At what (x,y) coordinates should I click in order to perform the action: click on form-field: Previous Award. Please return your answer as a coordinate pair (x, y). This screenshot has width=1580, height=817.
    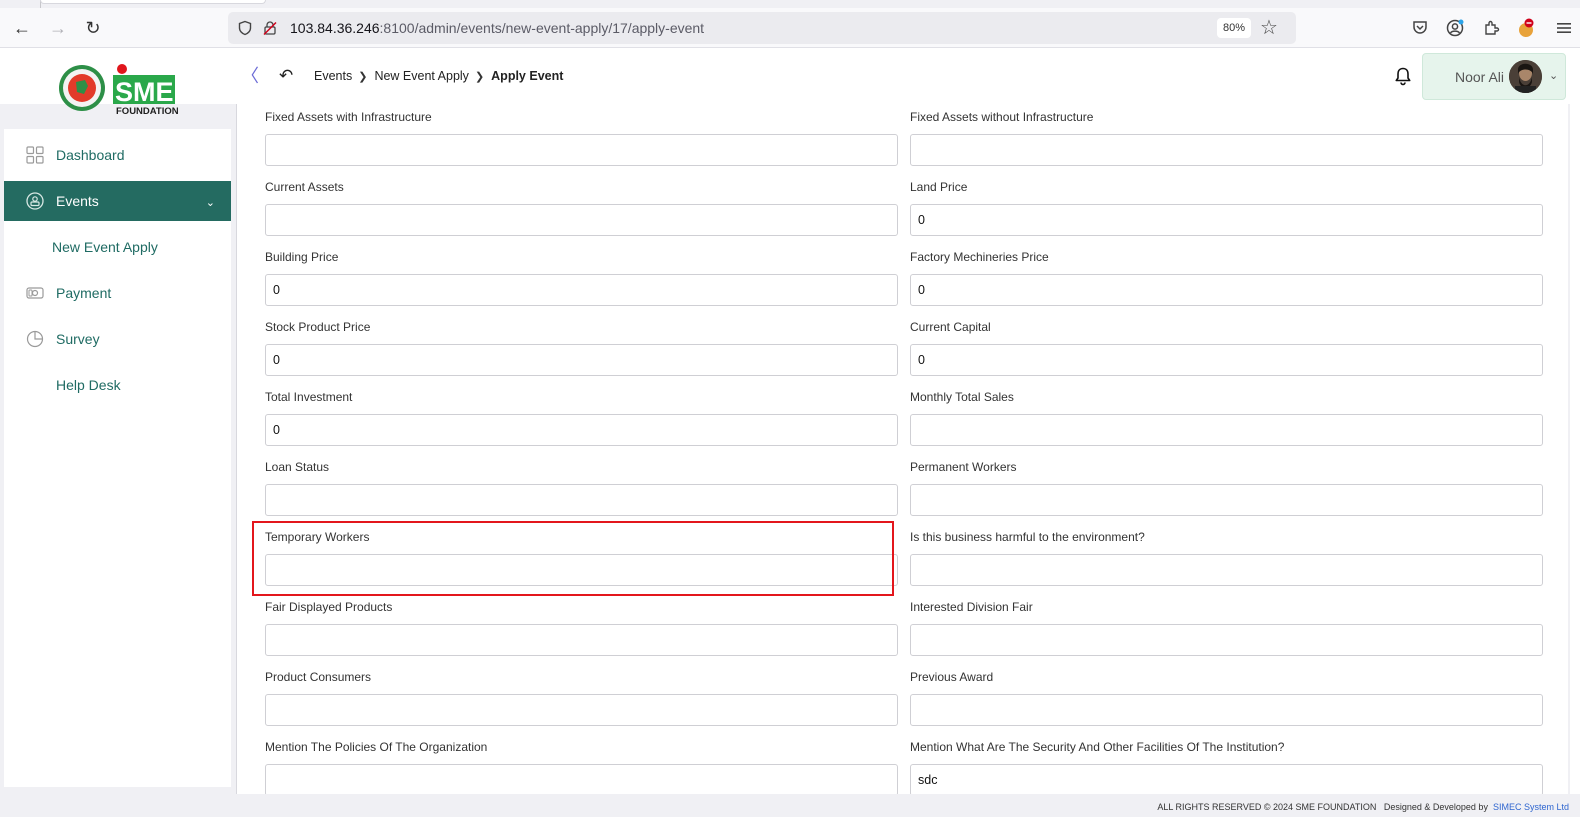
    Looking at the image, I should click on (1226, 698).